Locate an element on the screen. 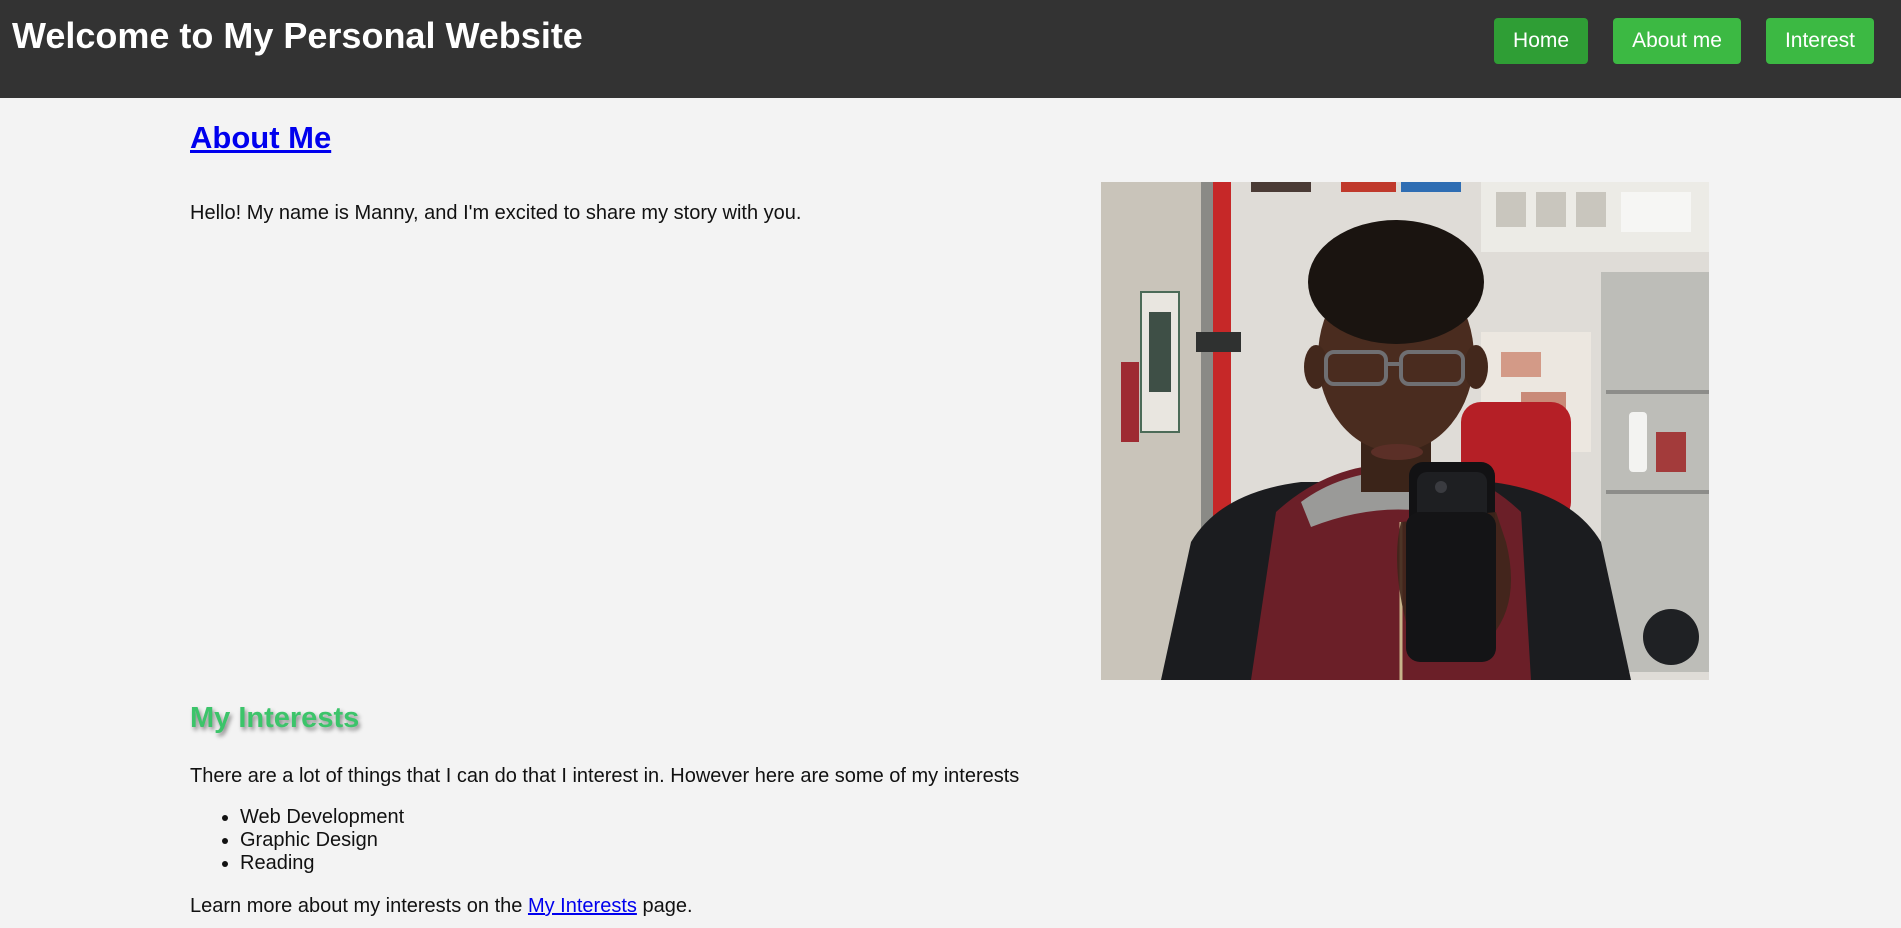 The image size is (1901, 928). about-heading-link: About Me is located at coordinates (260, 138).